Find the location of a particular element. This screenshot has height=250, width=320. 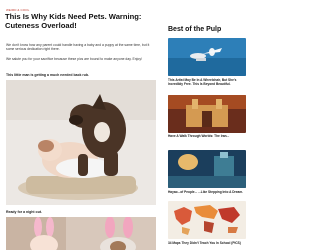

sidebar-thumb-fantasy is located at coordinates (207, 169).